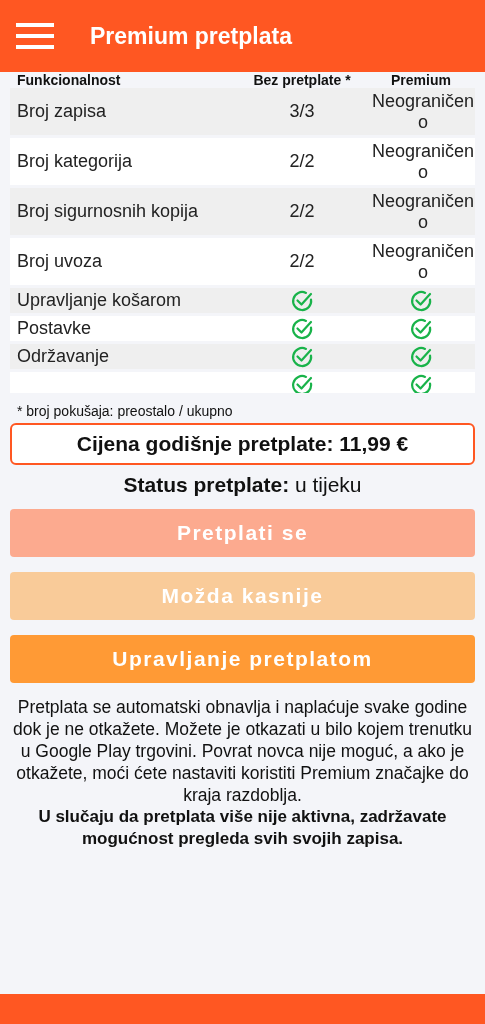 The height and width of the screenshot is (1024, 485). I want to click on feature-name: Broj zapisa, so click(62, 111).